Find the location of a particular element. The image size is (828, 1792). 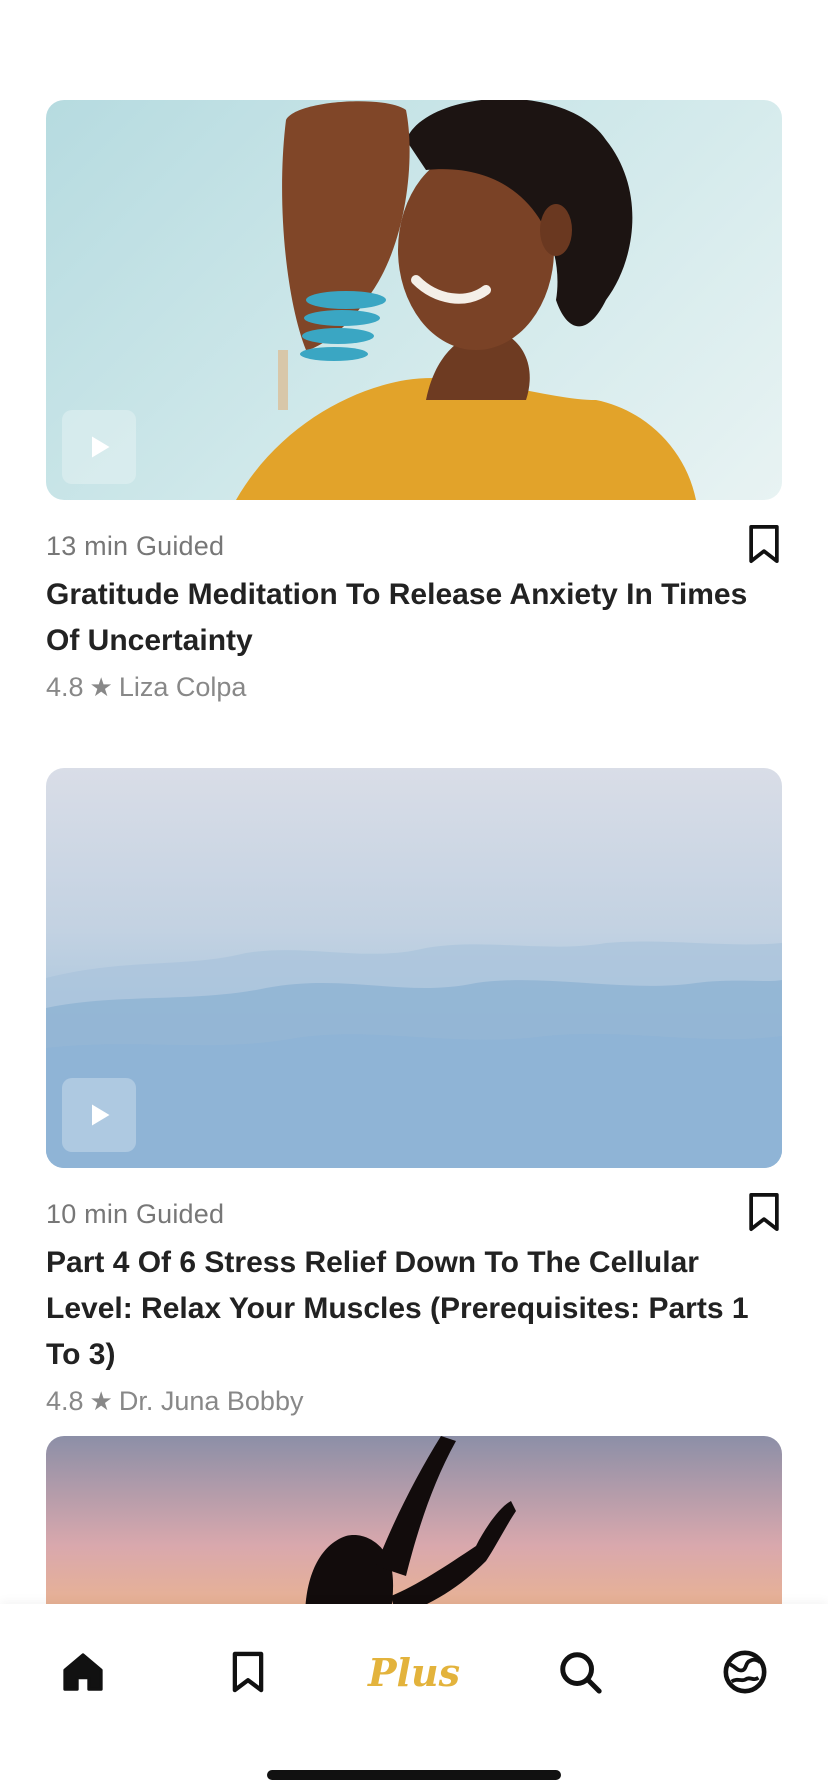

search-icon is located at coordinates (580, 1673).